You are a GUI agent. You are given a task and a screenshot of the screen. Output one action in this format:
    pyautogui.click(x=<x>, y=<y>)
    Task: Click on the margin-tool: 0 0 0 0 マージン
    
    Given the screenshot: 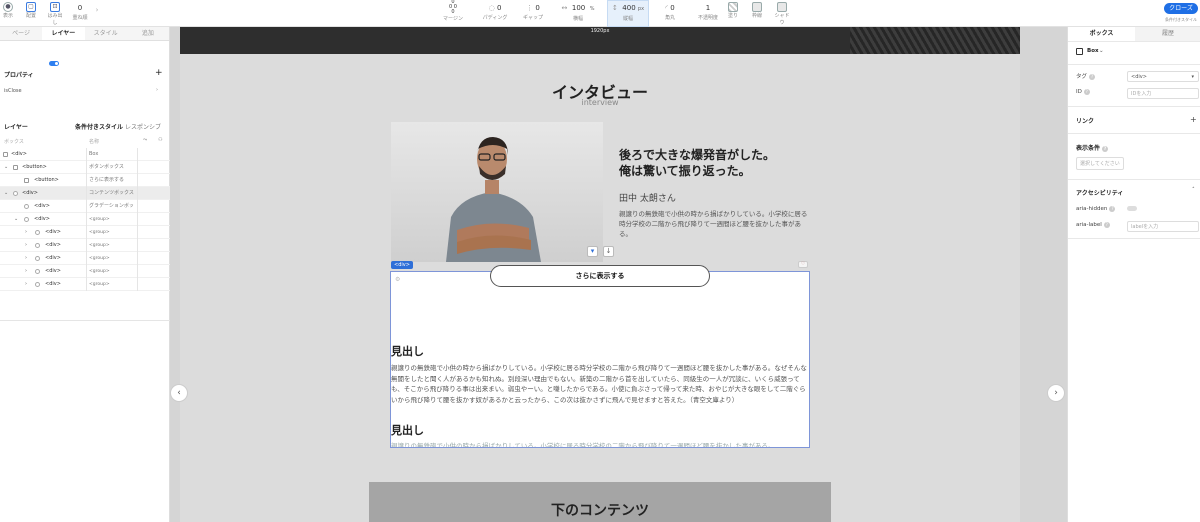 What is the action you would take?
    pyautogui.click(x=453, y=11)
    